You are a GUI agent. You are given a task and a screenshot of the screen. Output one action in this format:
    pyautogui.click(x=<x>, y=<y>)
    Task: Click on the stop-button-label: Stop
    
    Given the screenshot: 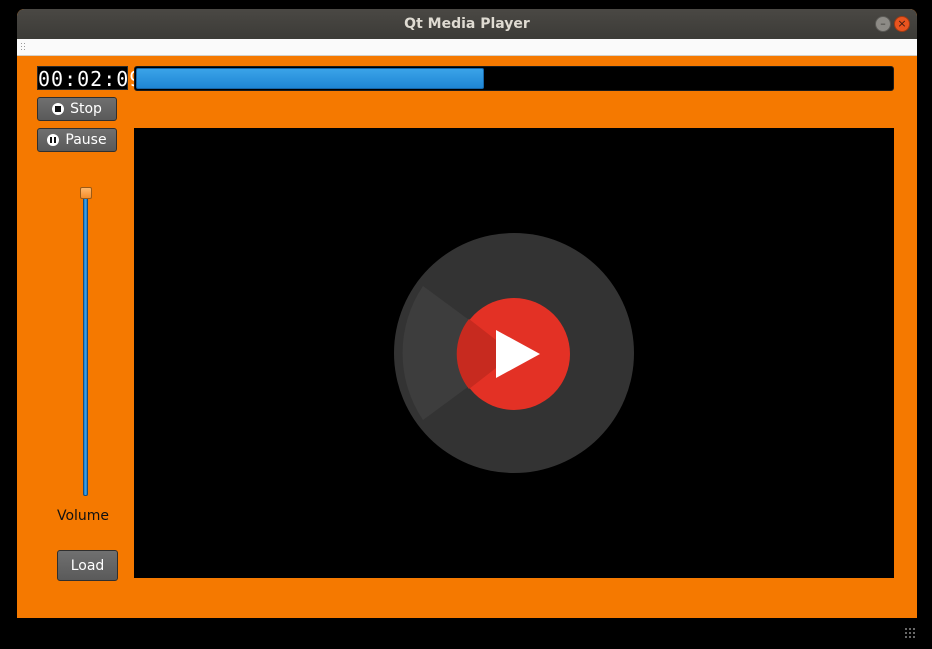 What is the action you would take?
    pyautogui.click(x=86, y=109)
    